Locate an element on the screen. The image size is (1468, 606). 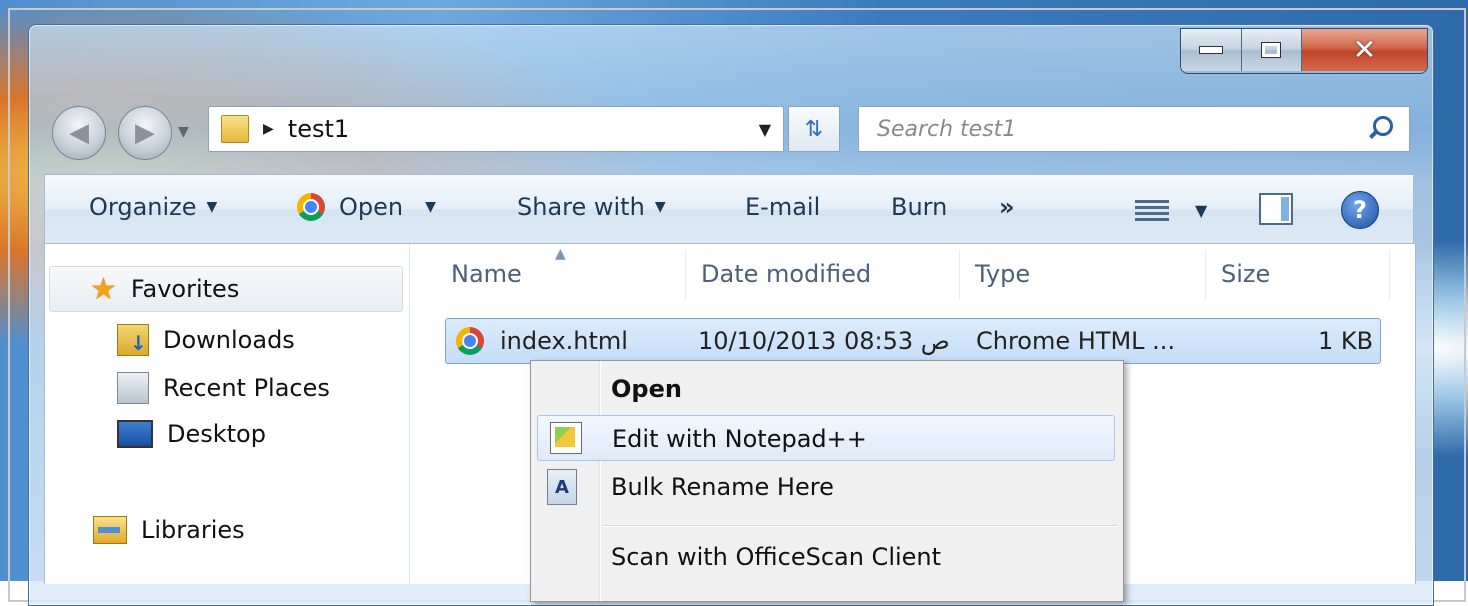
star-icon: ★ is located at coordinates (103, 289).